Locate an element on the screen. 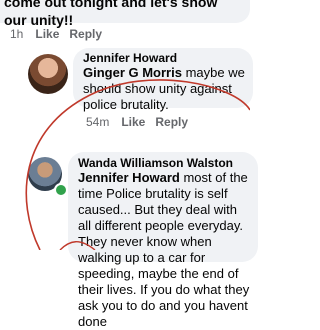  like-button: Like is located at coordinates (133, 122).